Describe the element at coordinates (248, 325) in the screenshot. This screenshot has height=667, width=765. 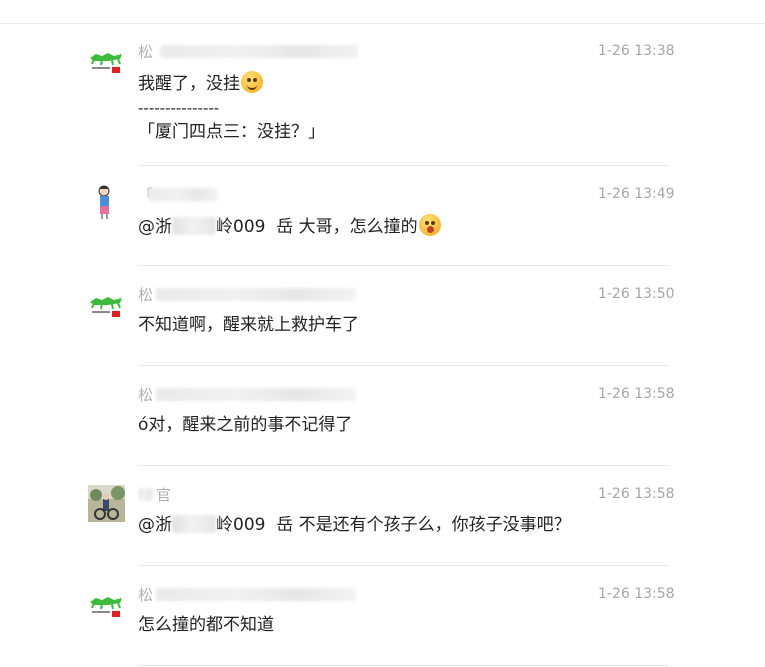
I see `message-text: 不知道啊，醒来就上救护车了` at that location.